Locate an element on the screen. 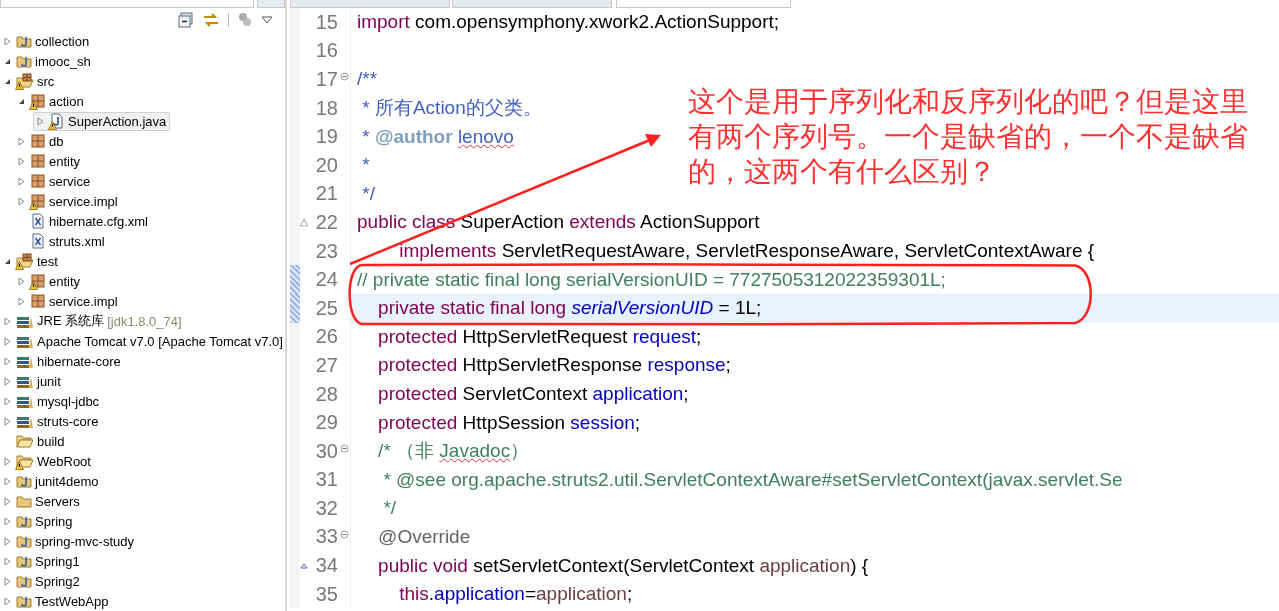  tree-item: SuperAction.java is located at coordinates (102, 121).